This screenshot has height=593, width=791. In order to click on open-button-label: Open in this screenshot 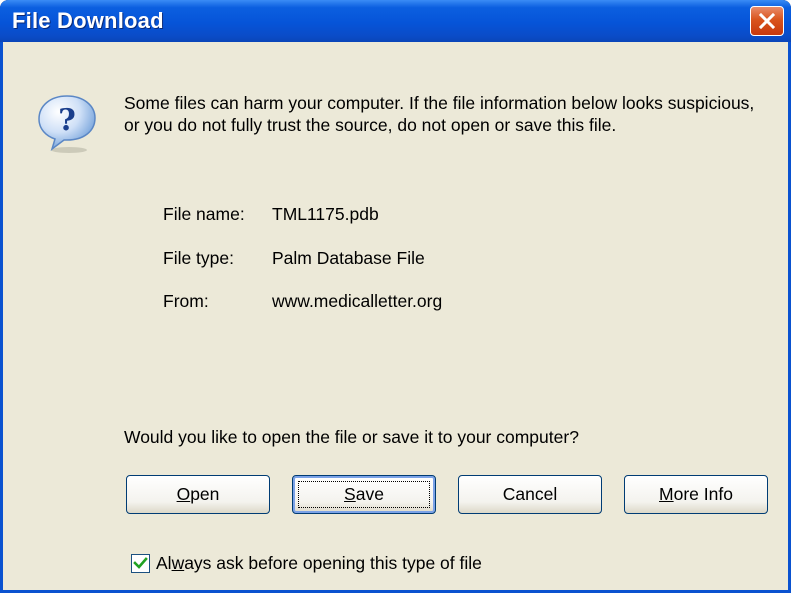, I will do `click(198, 494)`.